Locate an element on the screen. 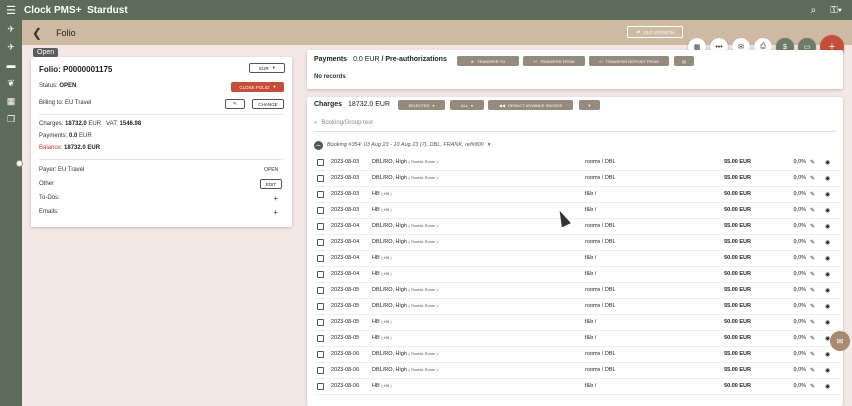 The image size is (852, 406). charge-row: 2023-08-05 HB ( HB ) f&b / 50.00 EUR 9.0% ✎ ◉ is located at coordinates (577, 323).